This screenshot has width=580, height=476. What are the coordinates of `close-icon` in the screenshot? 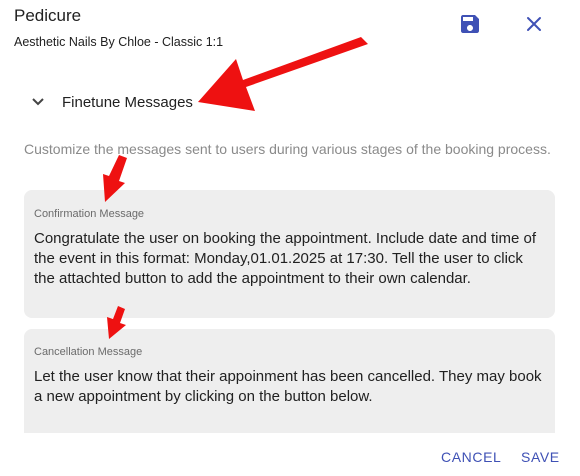 It's located at (534, 24).